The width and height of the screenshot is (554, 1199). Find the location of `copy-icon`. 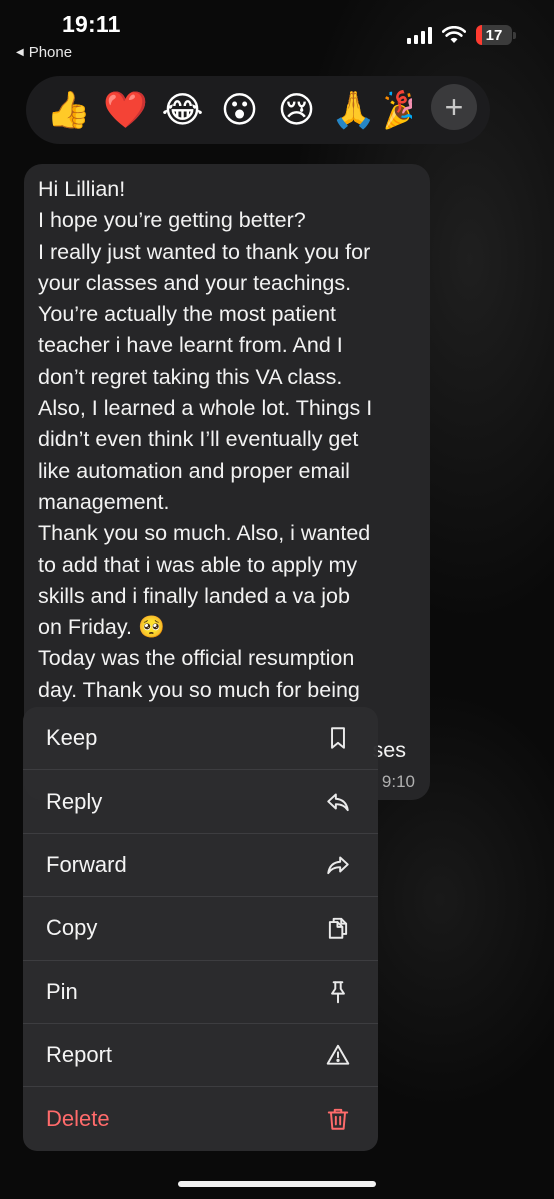

copy-icon is located at coordinates (338, 928).